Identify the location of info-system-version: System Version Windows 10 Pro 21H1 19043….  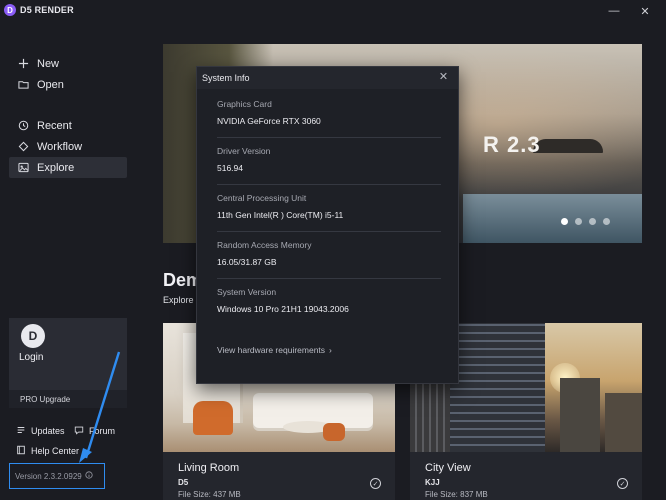
(329, 300).